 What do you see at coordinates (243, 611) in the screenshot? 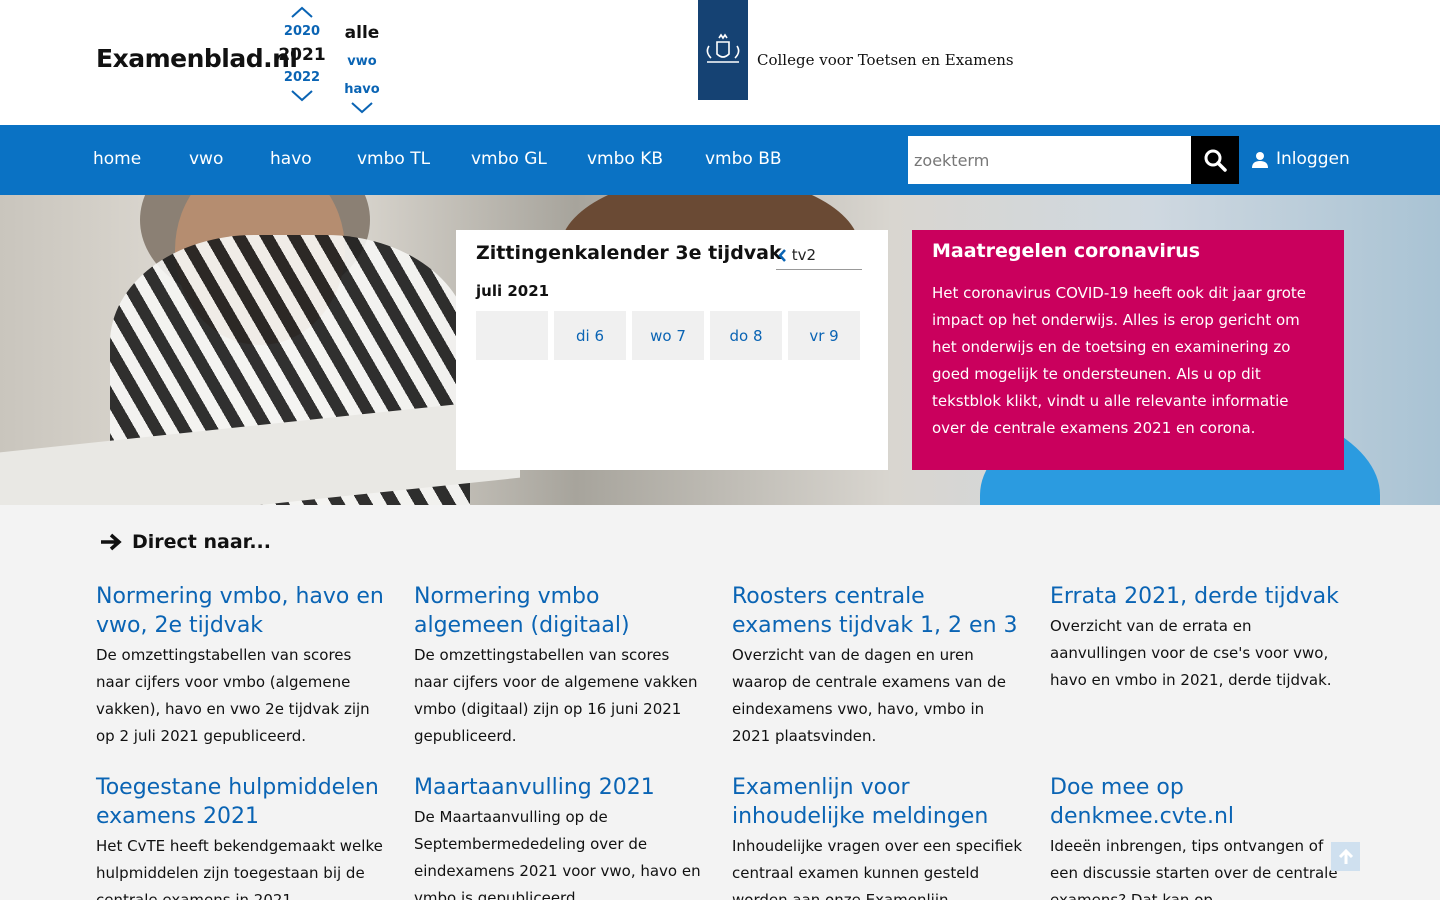
I see `quick-link-title: Normering vmbo, havo en vwo, 2e tijdvak` at bounding box center [243, 611].